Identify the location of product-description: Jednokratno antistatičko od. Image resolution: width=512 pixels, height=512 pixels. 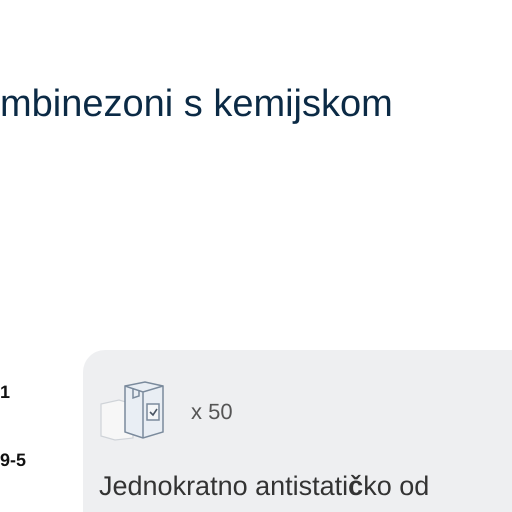
(264, 486).